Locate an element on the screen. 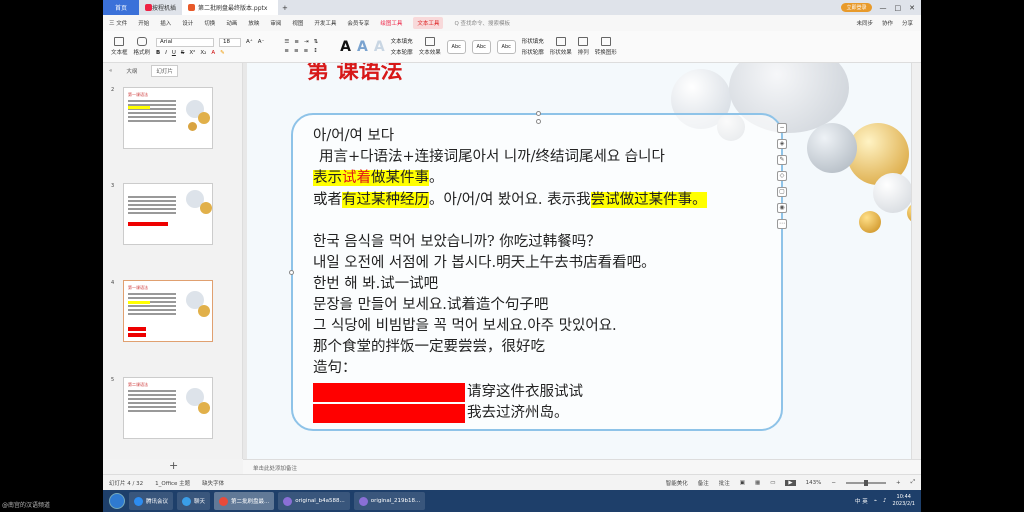 This screenshot has width=1024, height=512. maximize-button: □ is located at coordinates (898, 8).